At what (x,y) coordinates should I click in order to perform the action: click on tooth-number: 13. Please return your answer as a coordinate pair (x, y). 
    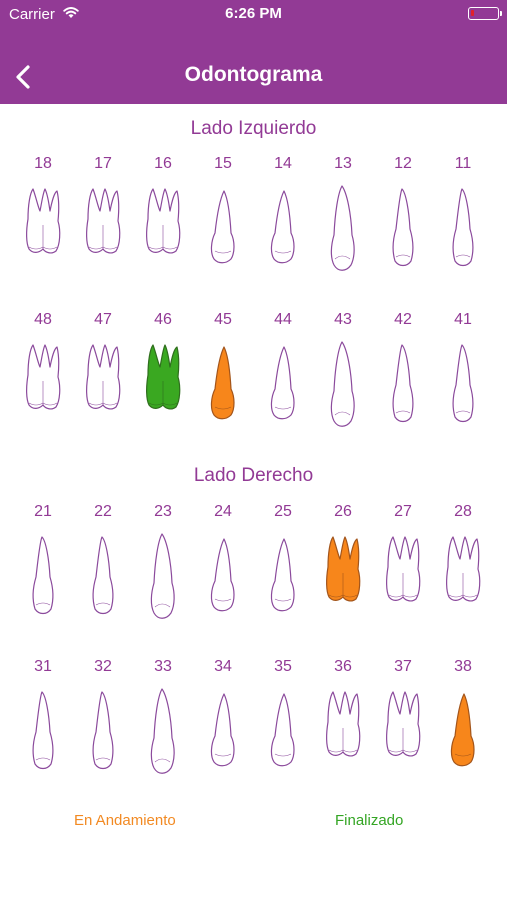
    Looking at the image, I should click on (343, 163).